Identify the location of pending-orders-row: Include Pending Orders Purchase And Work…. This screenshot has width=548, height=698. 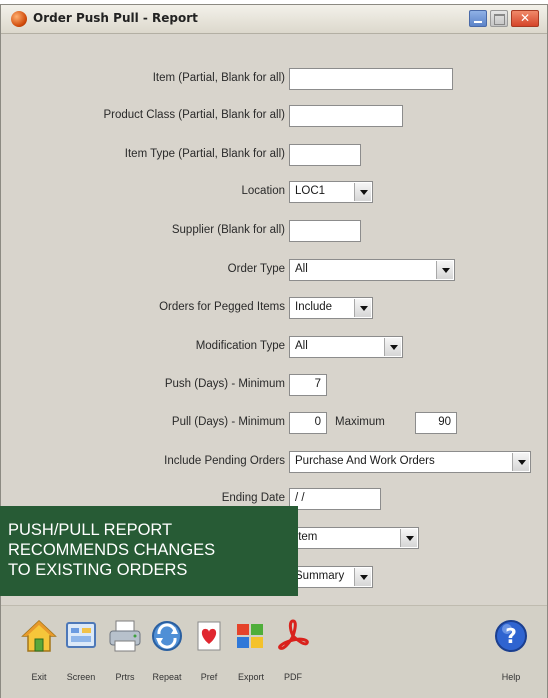
(274, 462).